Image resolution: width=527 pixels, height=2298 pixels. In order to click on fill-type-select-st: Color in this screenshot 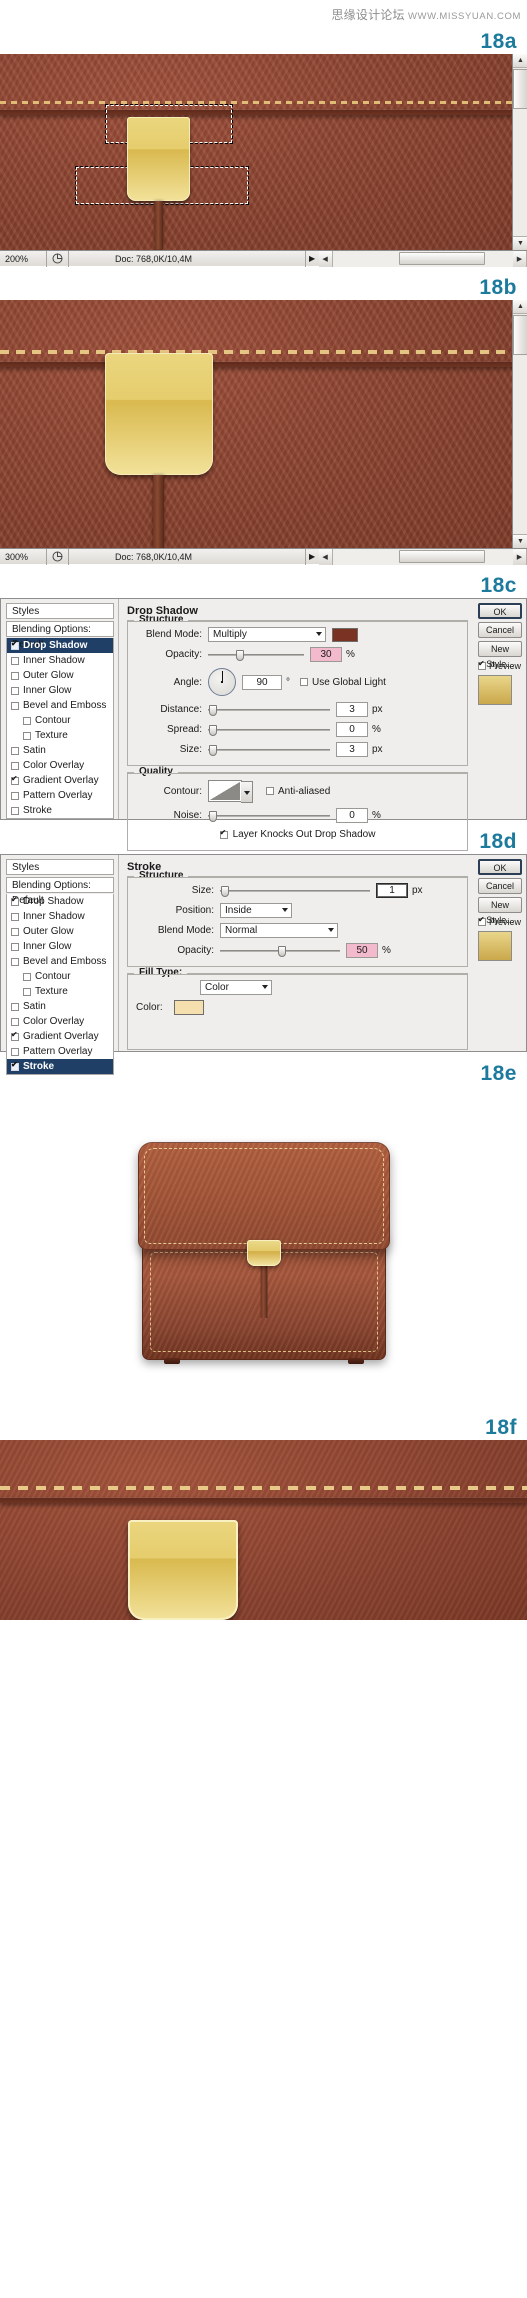, I will do `click(236, 987)`.